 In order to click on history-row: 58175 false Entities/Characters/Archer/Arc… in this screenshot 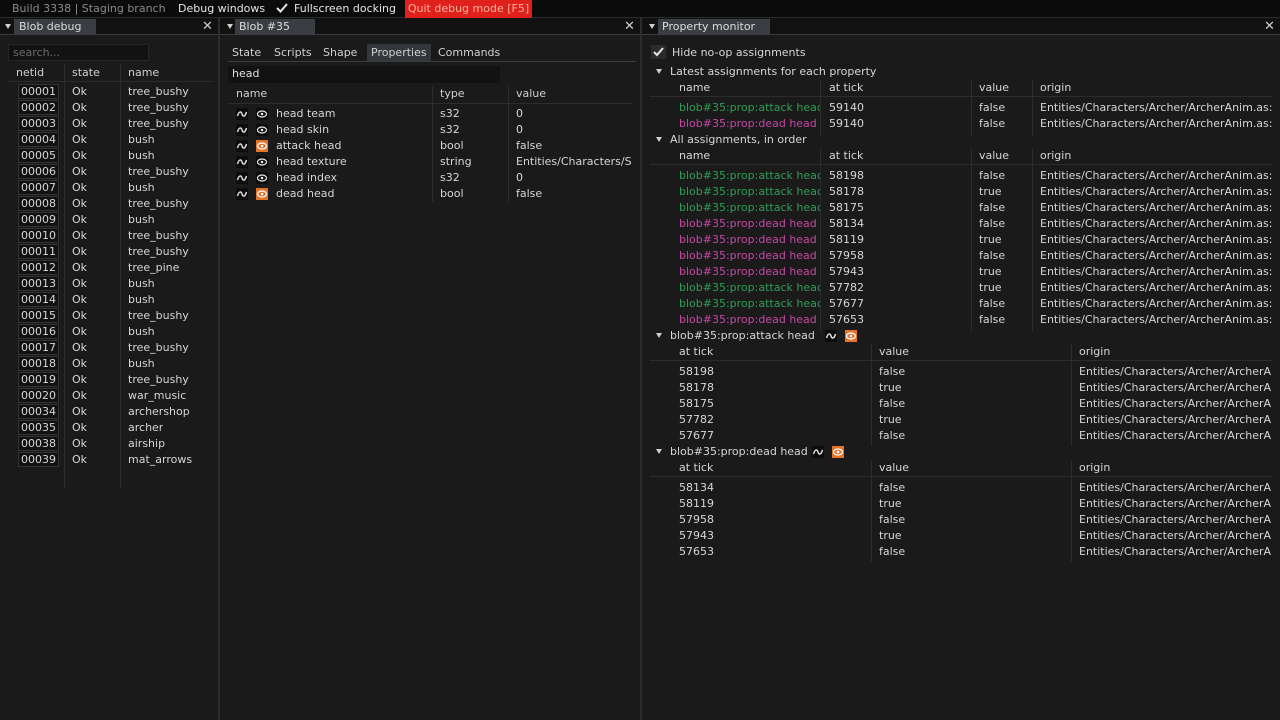, I will do `click(961, 404)`.